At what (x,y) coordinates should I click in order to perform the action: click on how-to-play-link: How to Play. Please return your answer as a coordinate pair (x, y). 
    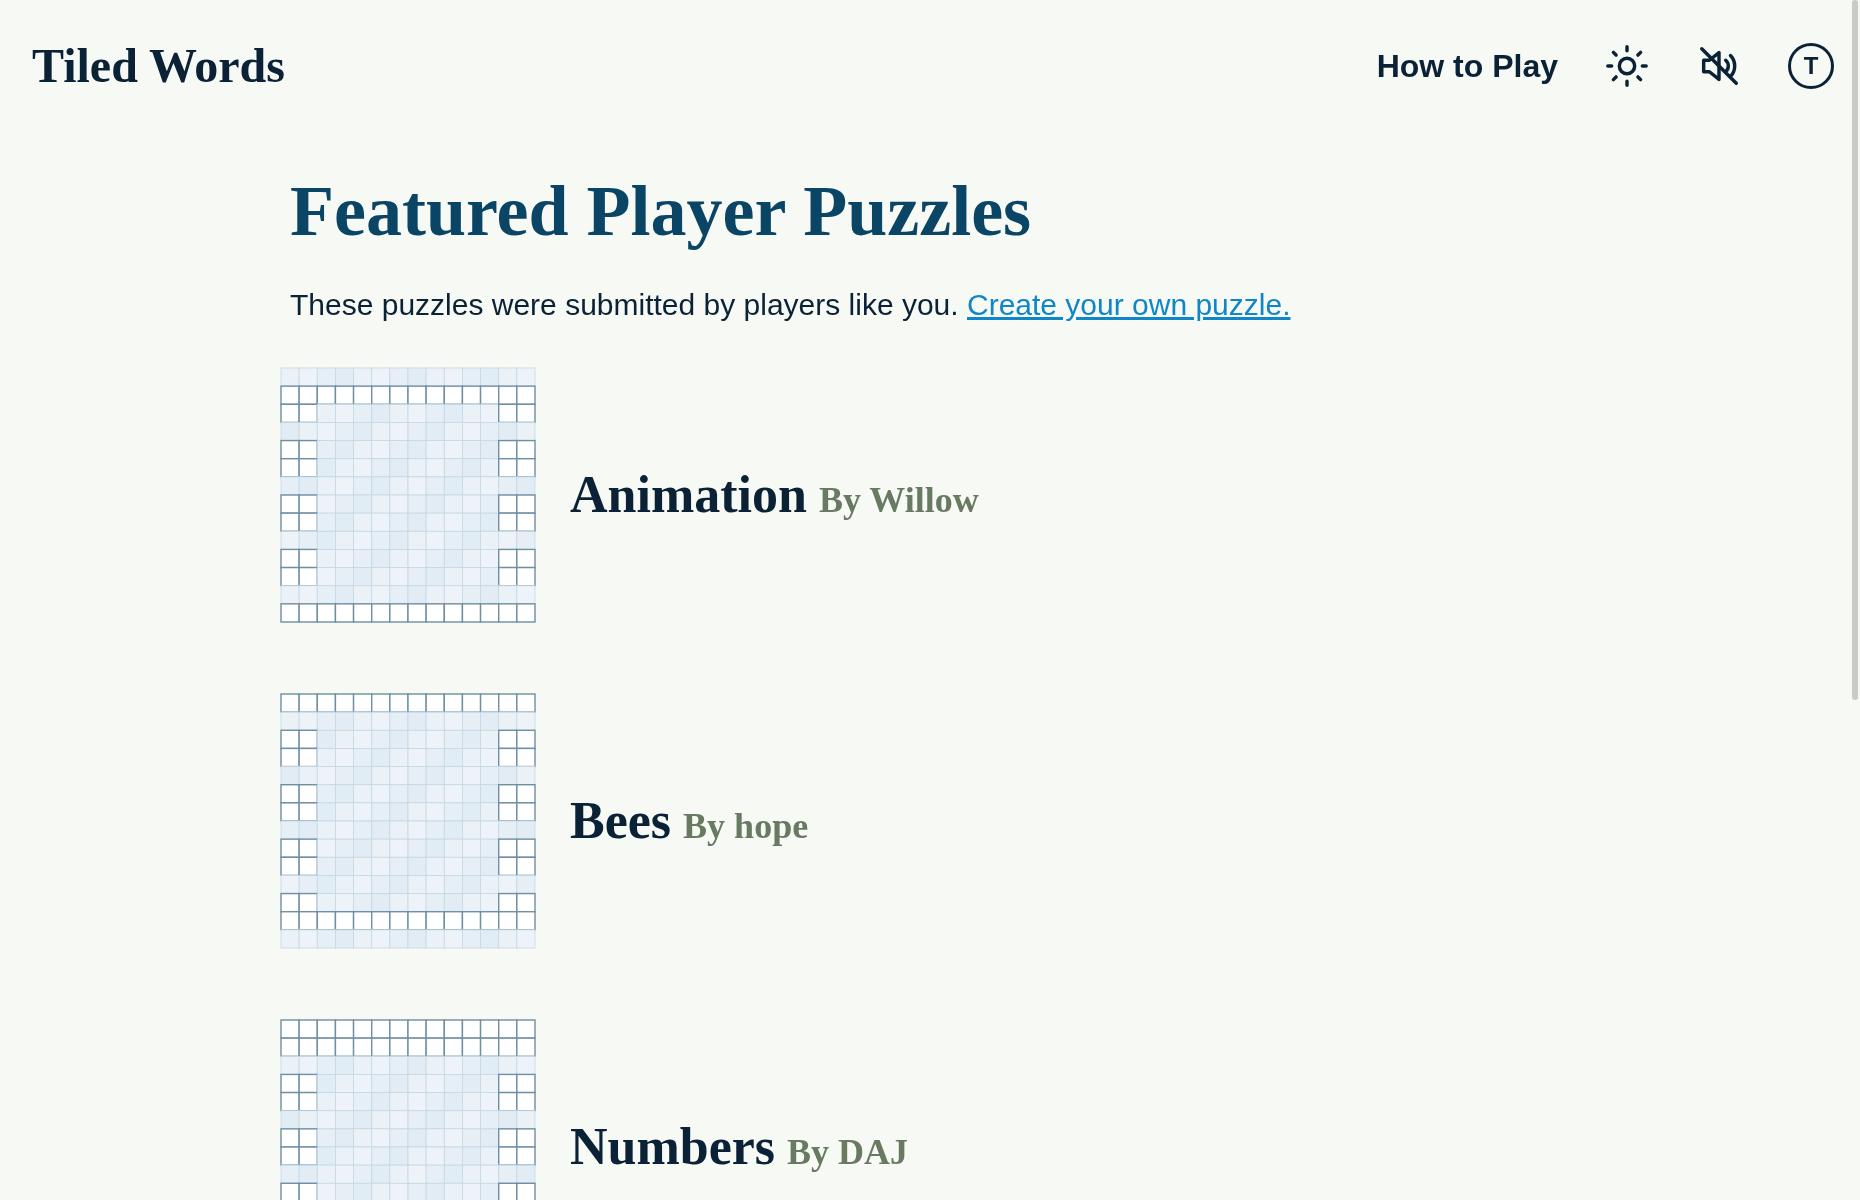
    Looking at the image, I should click on (1467, 66).